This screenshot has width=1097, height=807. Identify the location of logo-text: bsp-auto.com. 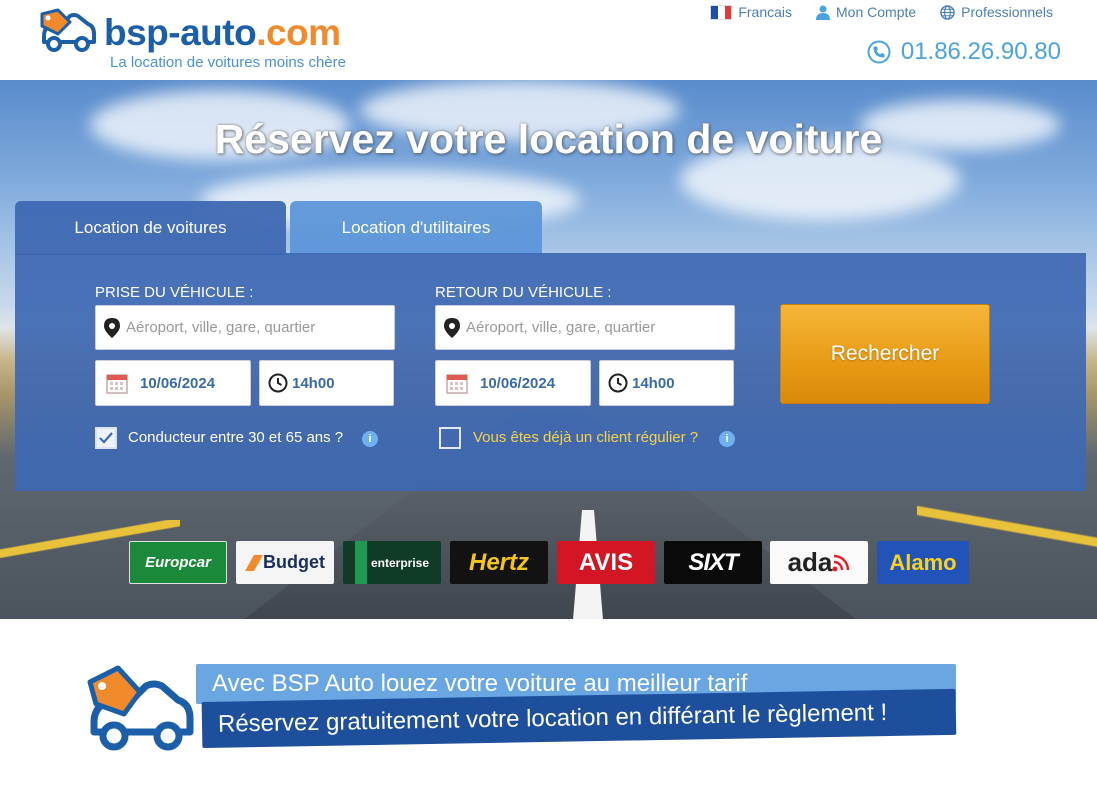
(222, 32).